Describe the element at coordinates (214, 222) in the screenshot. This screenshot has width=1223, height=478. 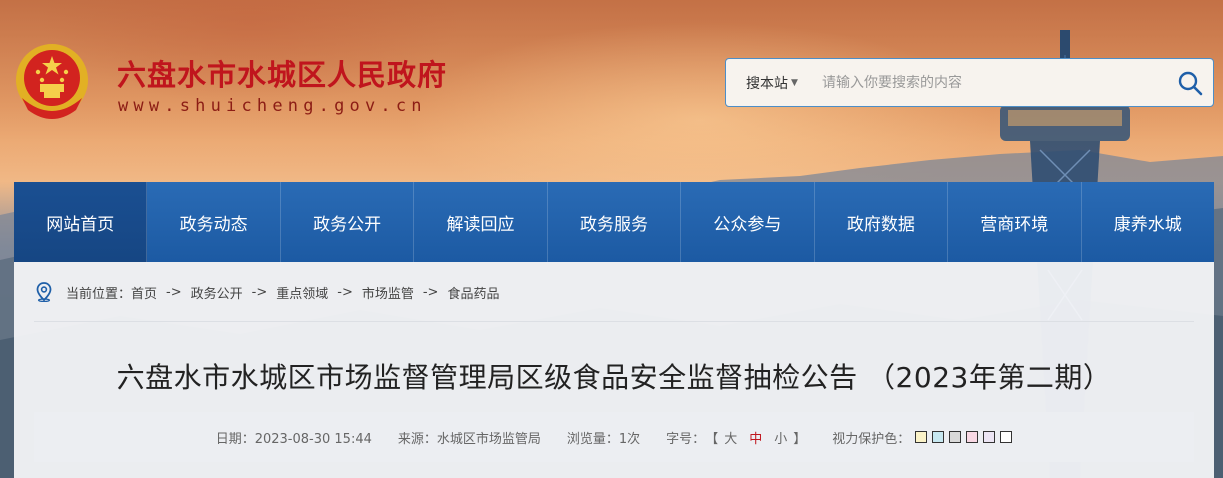
I see `nav-item-news: 政务动态` at that location.